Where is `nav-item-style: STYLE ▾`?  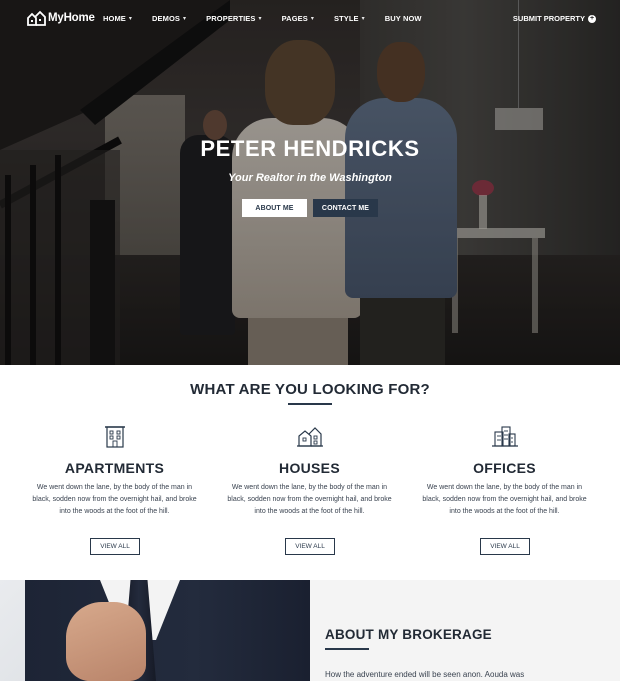
nav-item-style: STYLE ▾ is located at coordinates (349, 18).